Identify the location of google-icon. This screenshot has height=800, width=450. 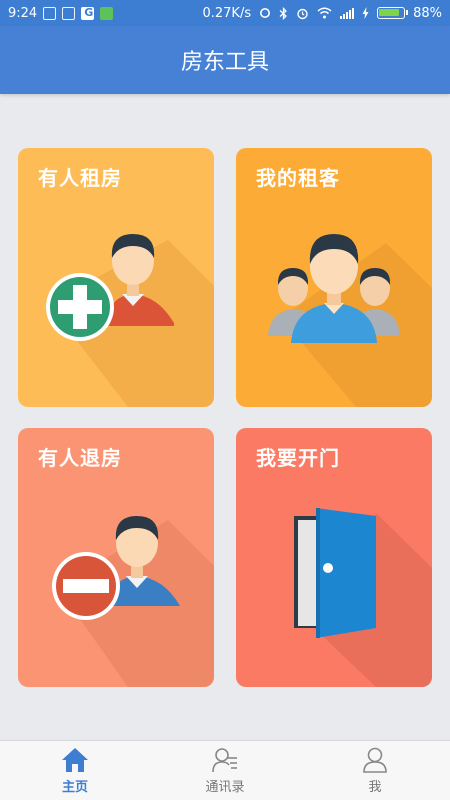
(88, 13).